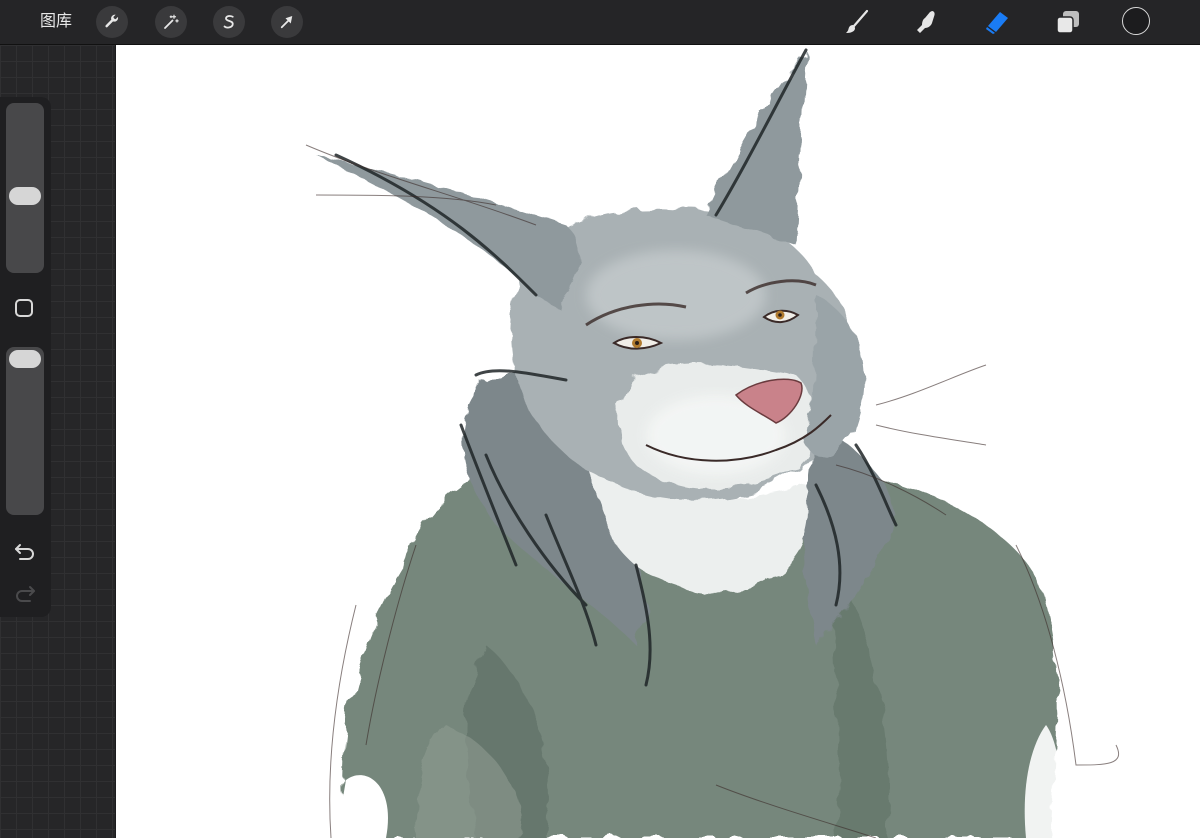 This screenshot has width=1200, height=838. I want to click on square-modify-icon, so click(24, 308).